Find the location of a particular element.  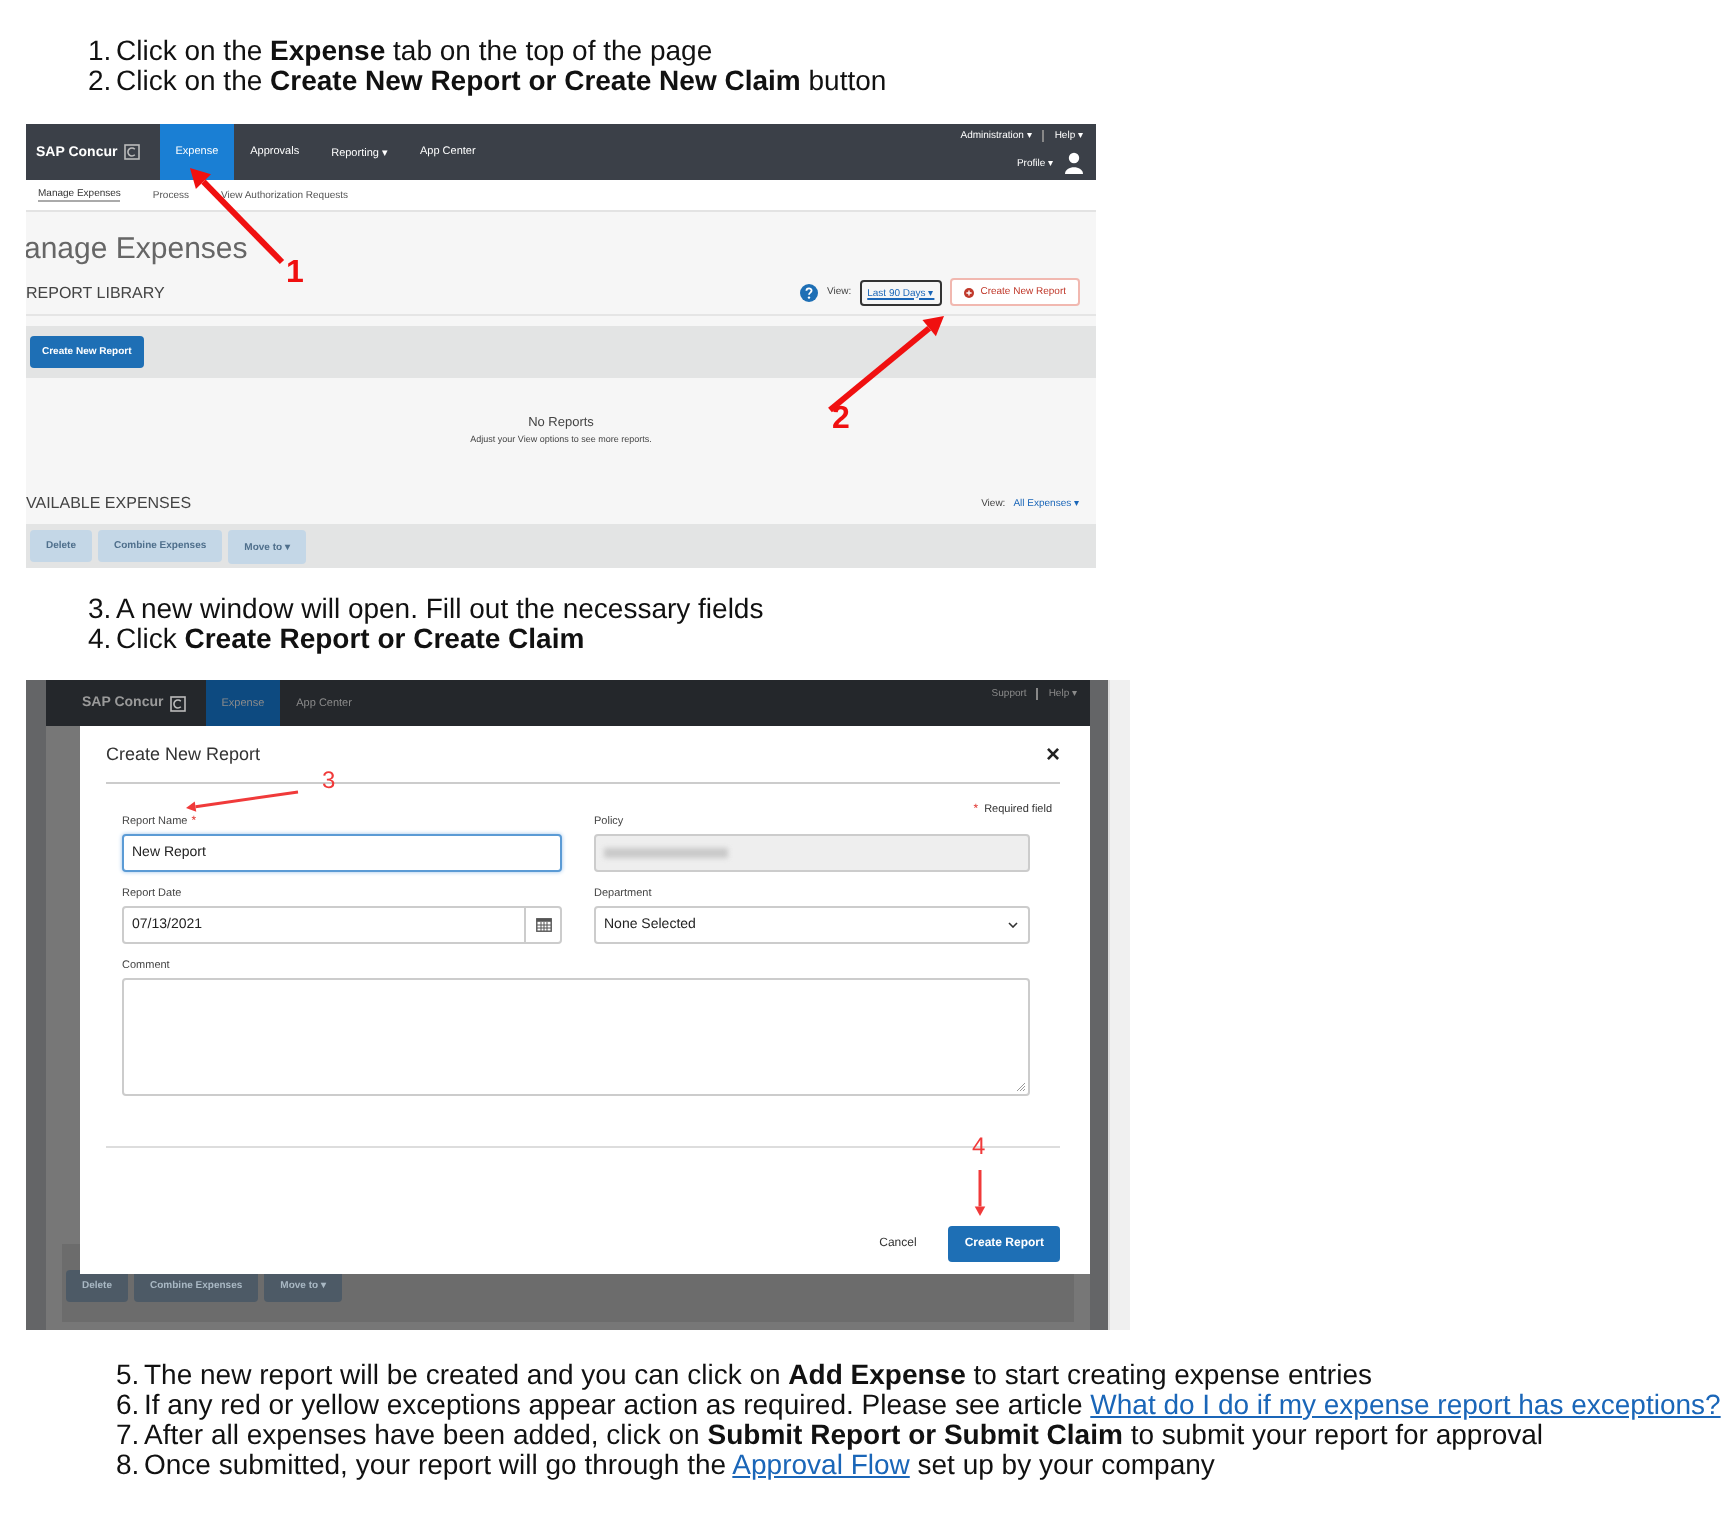

step-number: 1. is located at coordinates (101, 51).